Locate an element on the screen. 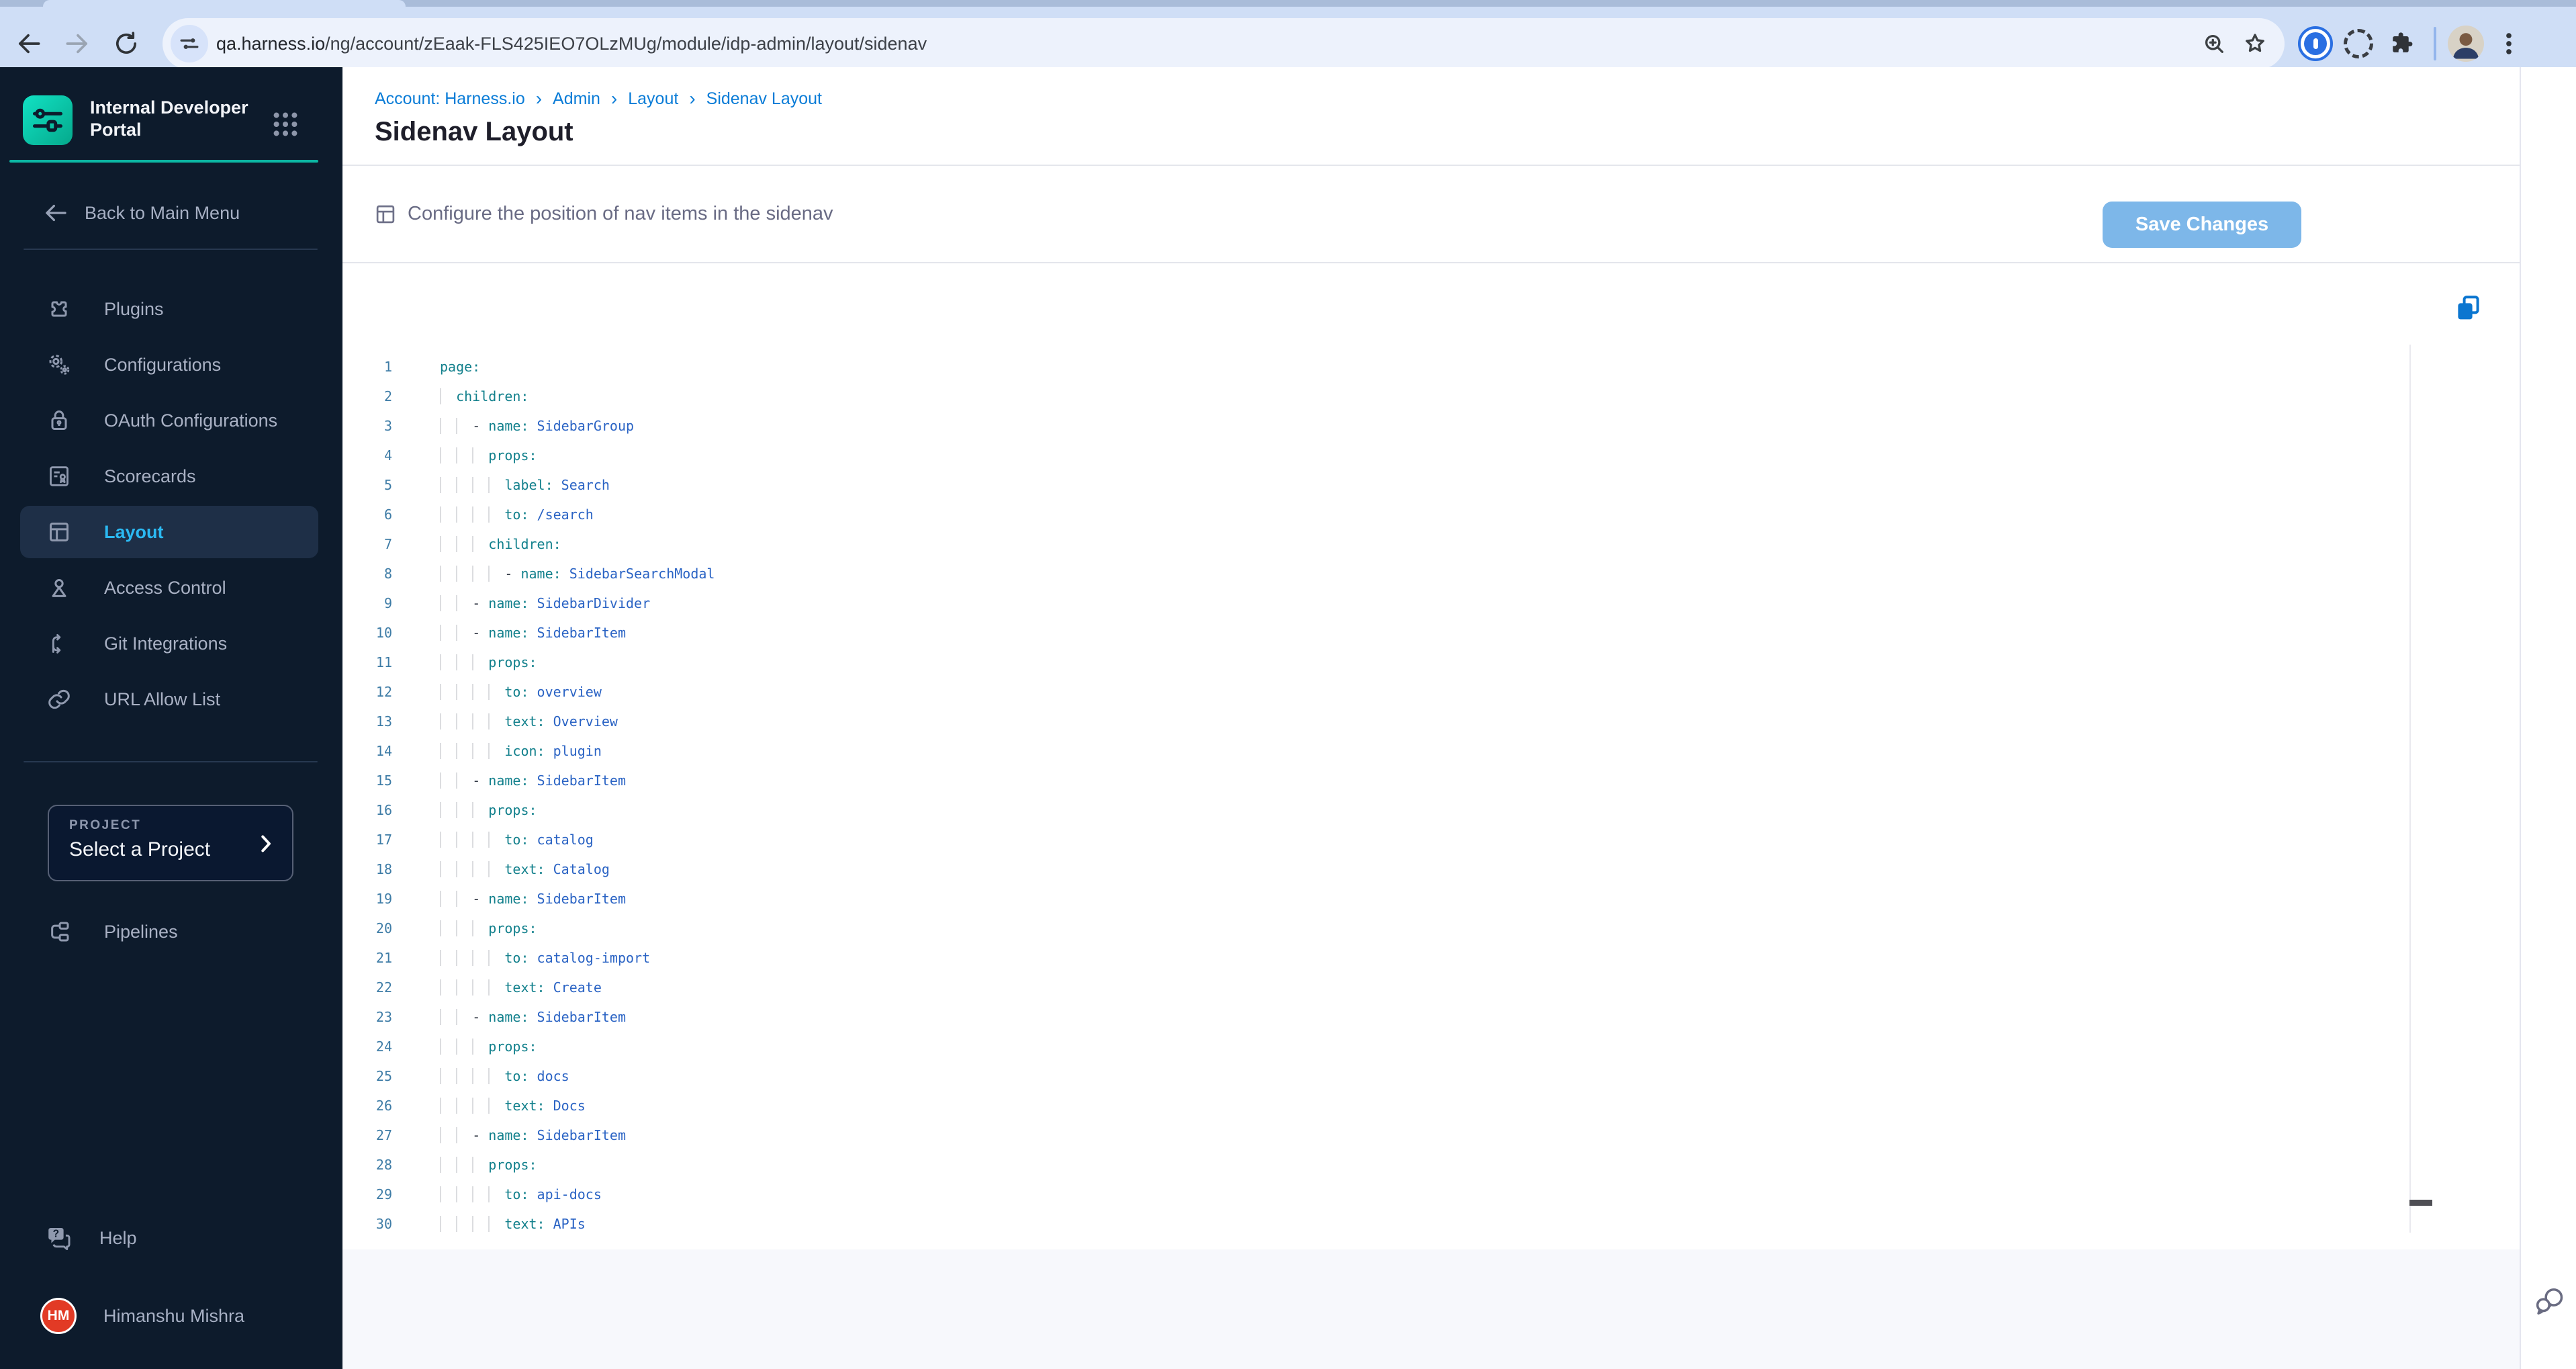  layout-icon is located at coordinates (59, 532).